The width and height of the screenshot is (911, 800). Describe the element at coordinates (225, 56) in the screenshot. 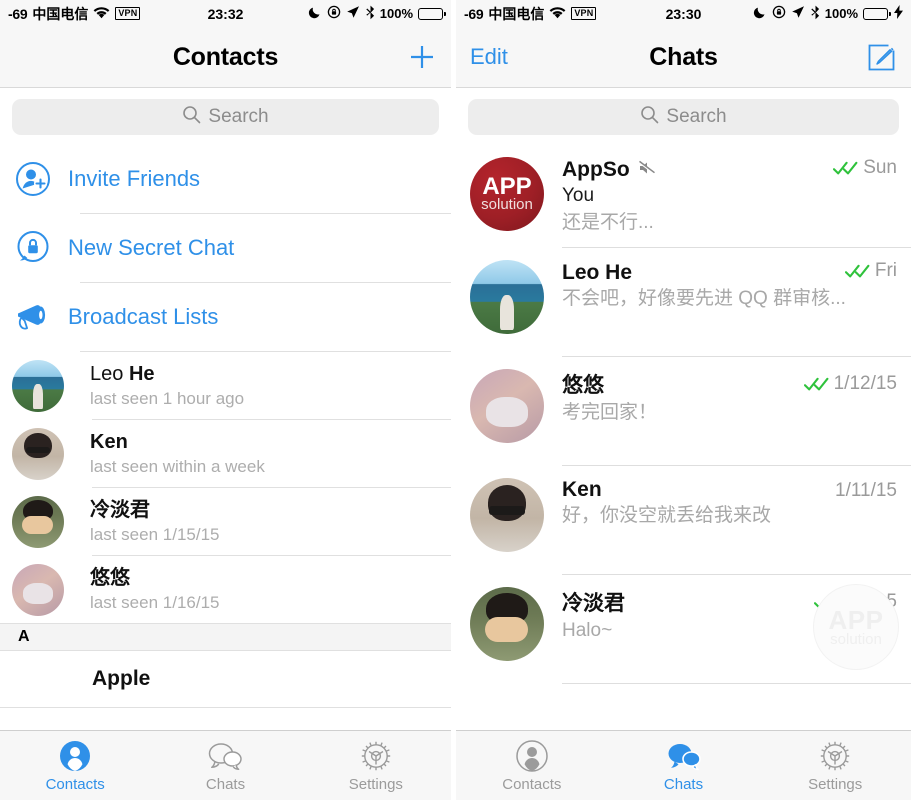

I see `page-title: Contacts` at that location.